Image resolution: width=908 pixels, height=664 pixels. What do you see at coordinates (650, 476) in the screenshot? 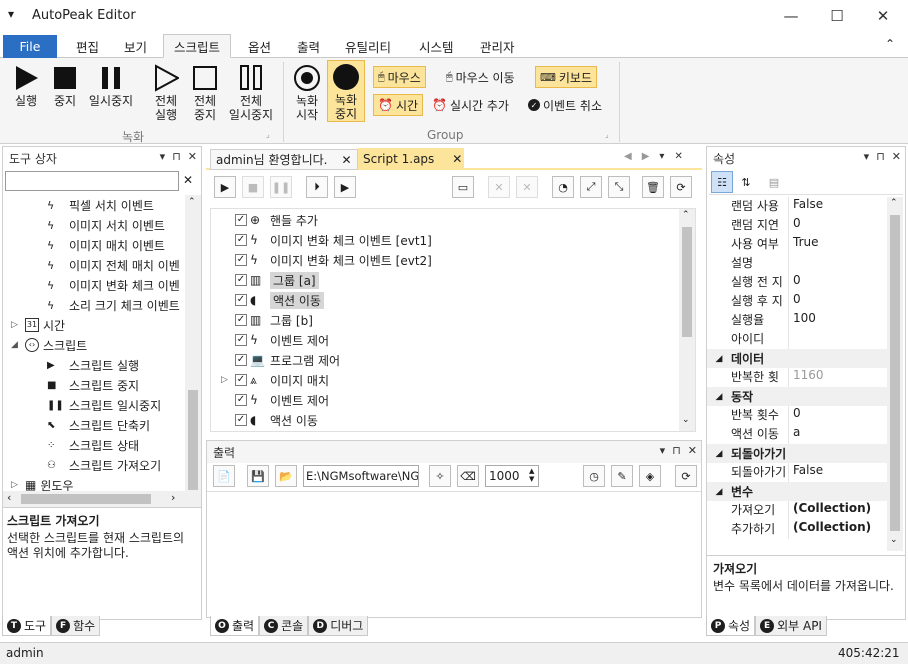
I see `fill-icon: ◈` at bounding box center [650, 476].